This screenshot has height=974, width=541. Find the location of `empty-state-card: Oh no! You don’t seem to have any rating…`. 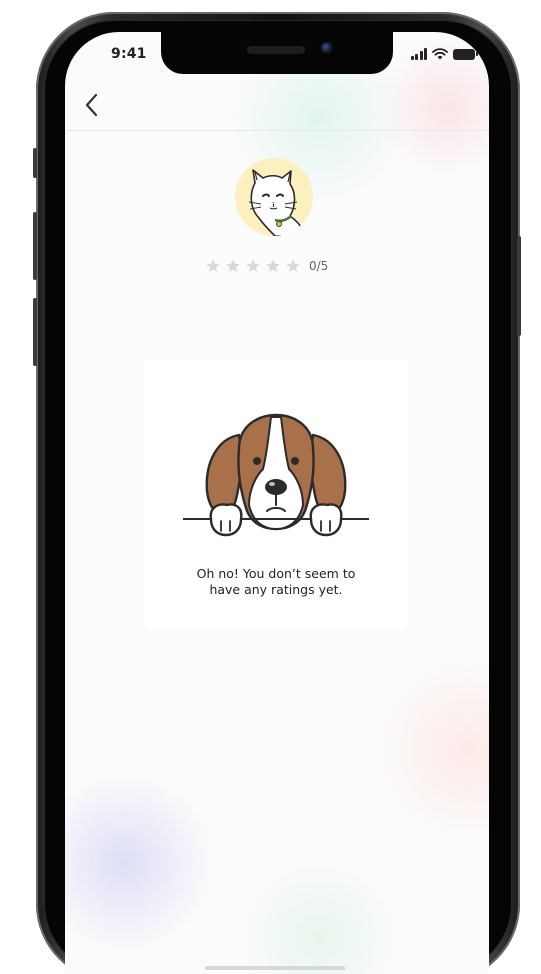

empty-state-card: Oh no! You don’t seem to have any rating… is located at coordinates (276, 494).